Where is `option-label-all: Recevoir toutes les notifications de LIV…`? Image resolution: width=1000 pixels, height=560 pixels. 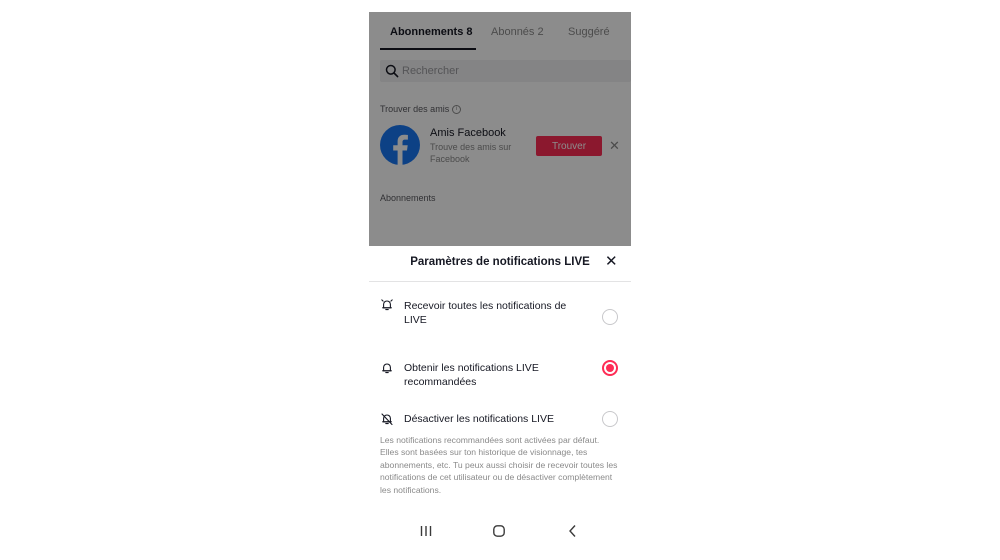
option-label-all: Recevoir toutes les notifications de LIV… is located at coordinates (485, 313).